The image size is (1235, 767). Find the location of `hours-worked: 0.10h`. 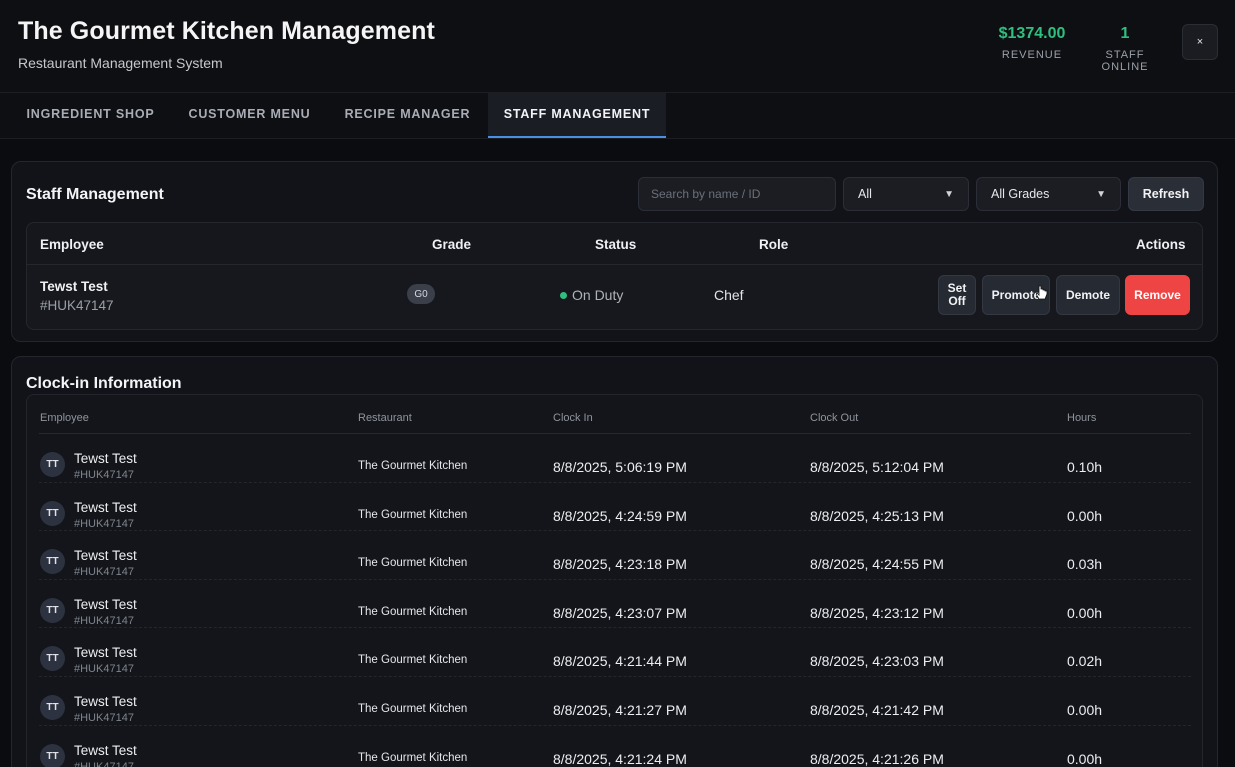

hours-worked: 0.10h is located at coordinates (1085, 467).